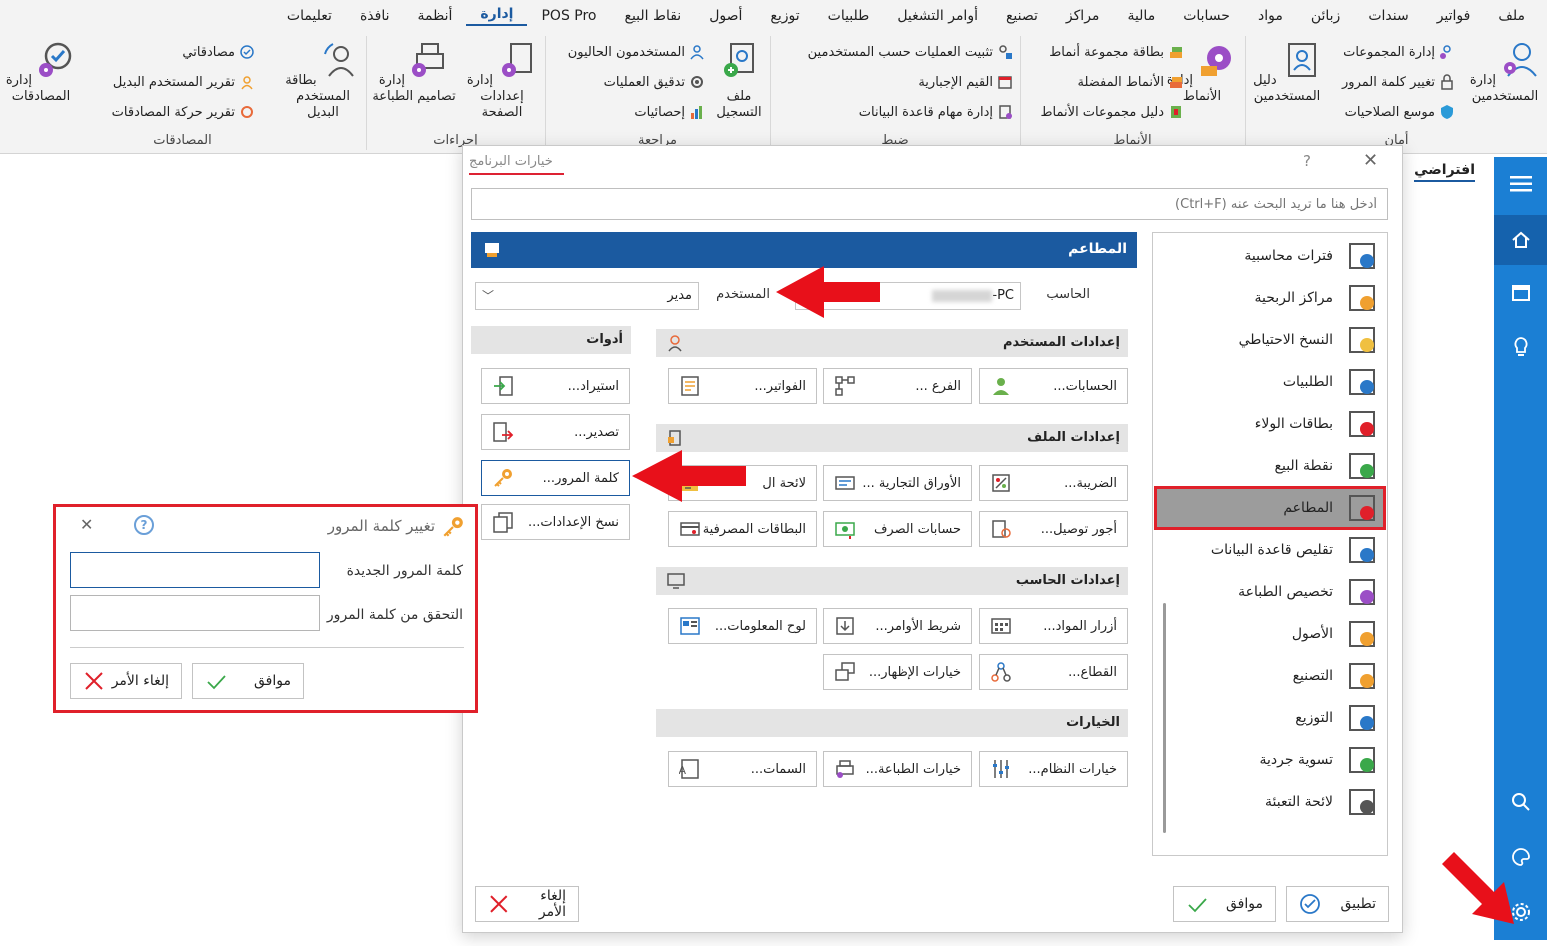 This screenshot has width=1547, height=946. What do you see at coordinates (1337, 904) in the screenshot?
I see `apply-button: تطبيق` at bounding box center [1337, 904].